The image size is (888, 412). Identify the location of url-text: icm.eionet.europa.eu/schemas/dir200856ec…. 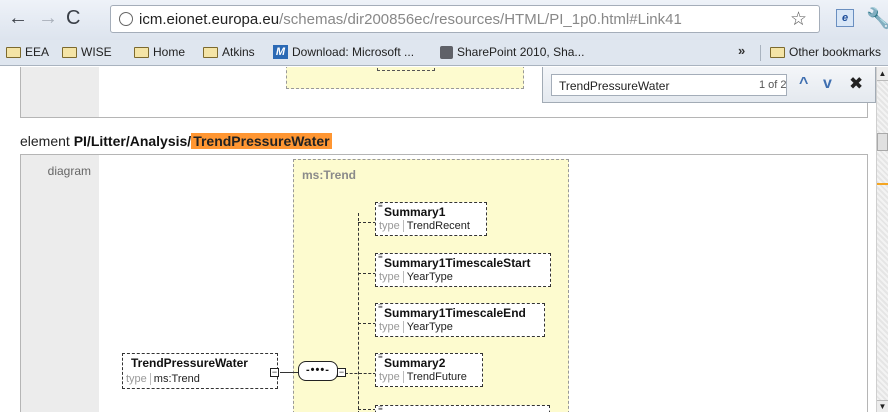
(410, 19).